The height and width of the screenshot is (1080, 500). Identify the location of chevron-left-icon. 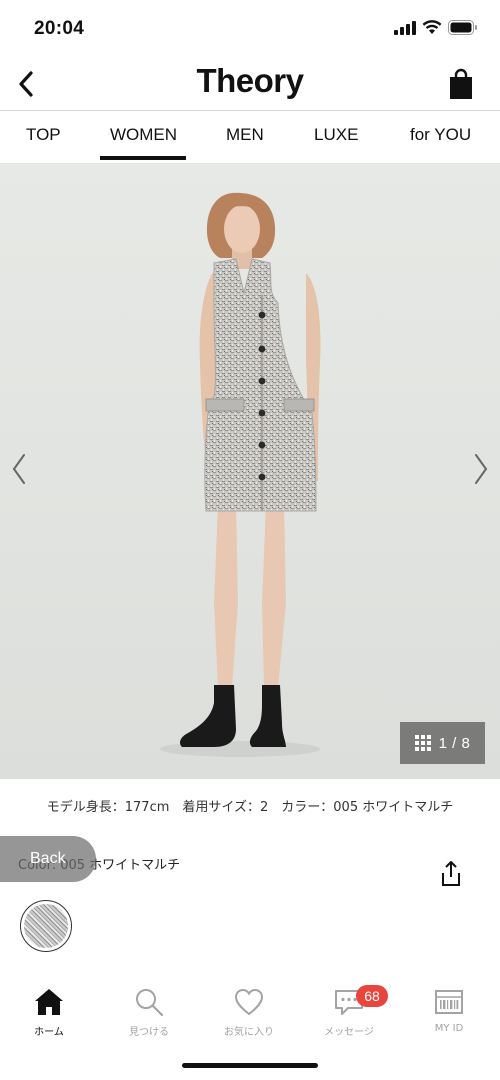
(18, 469).